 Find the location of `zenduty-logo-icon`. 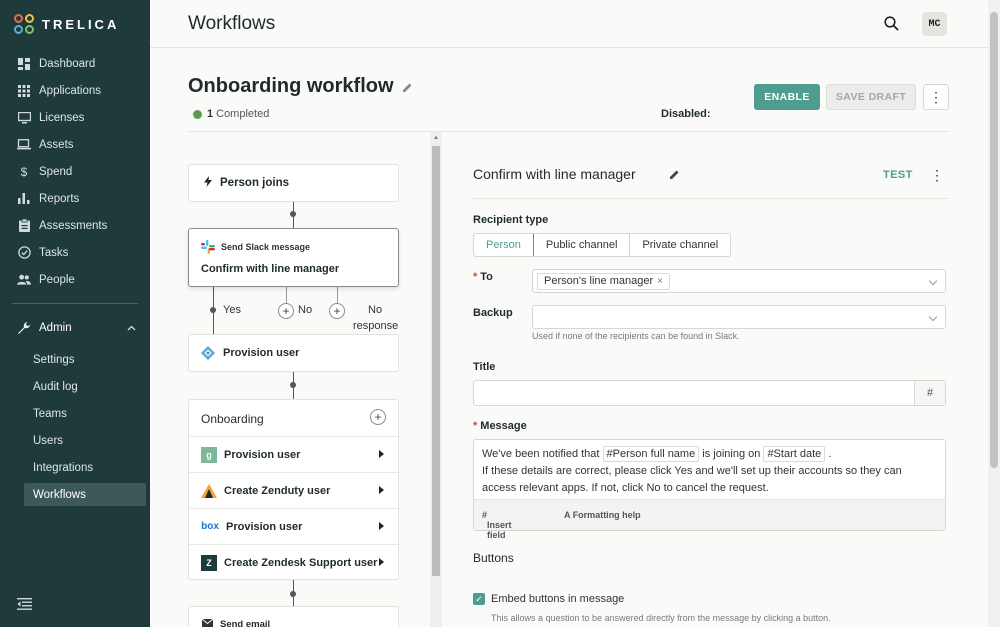

zenduty-logo-icon is located at coordinates (209, 491).